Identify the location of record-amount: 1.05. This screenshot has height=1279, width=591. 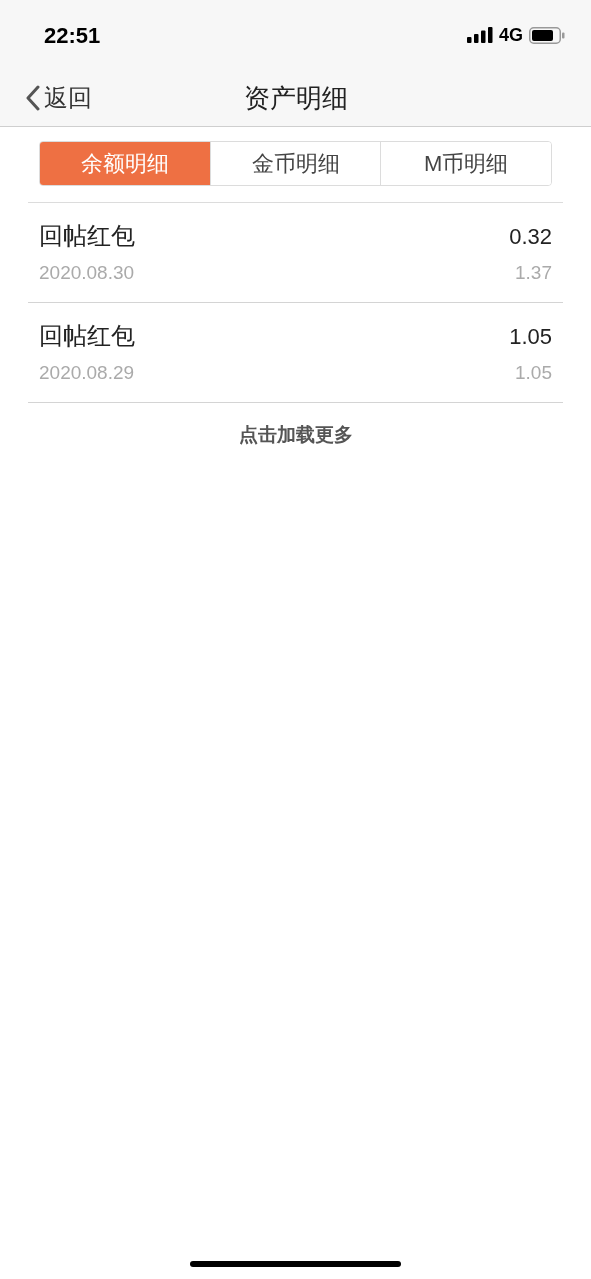
(530, 336).